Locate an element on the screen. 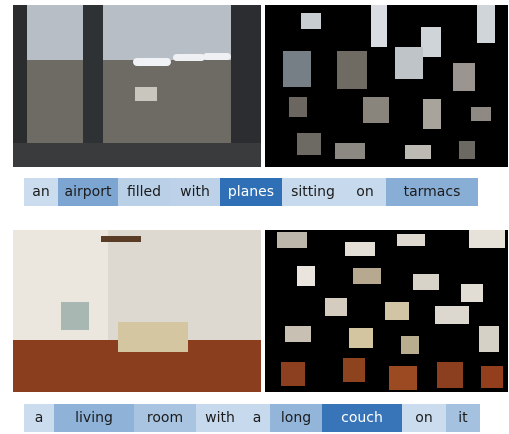  caption-token: couch is located at coordinates (362, 418).